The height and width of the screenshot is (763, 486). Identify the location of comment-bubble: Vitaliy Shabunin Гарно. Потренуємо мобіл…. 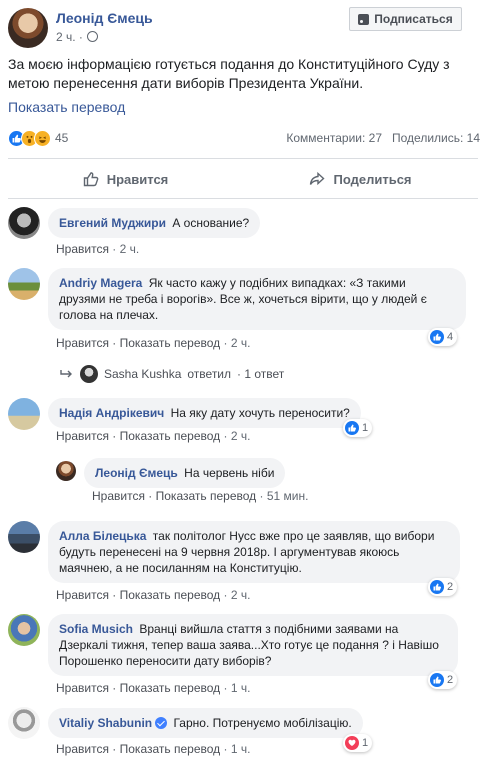
(205, 723).